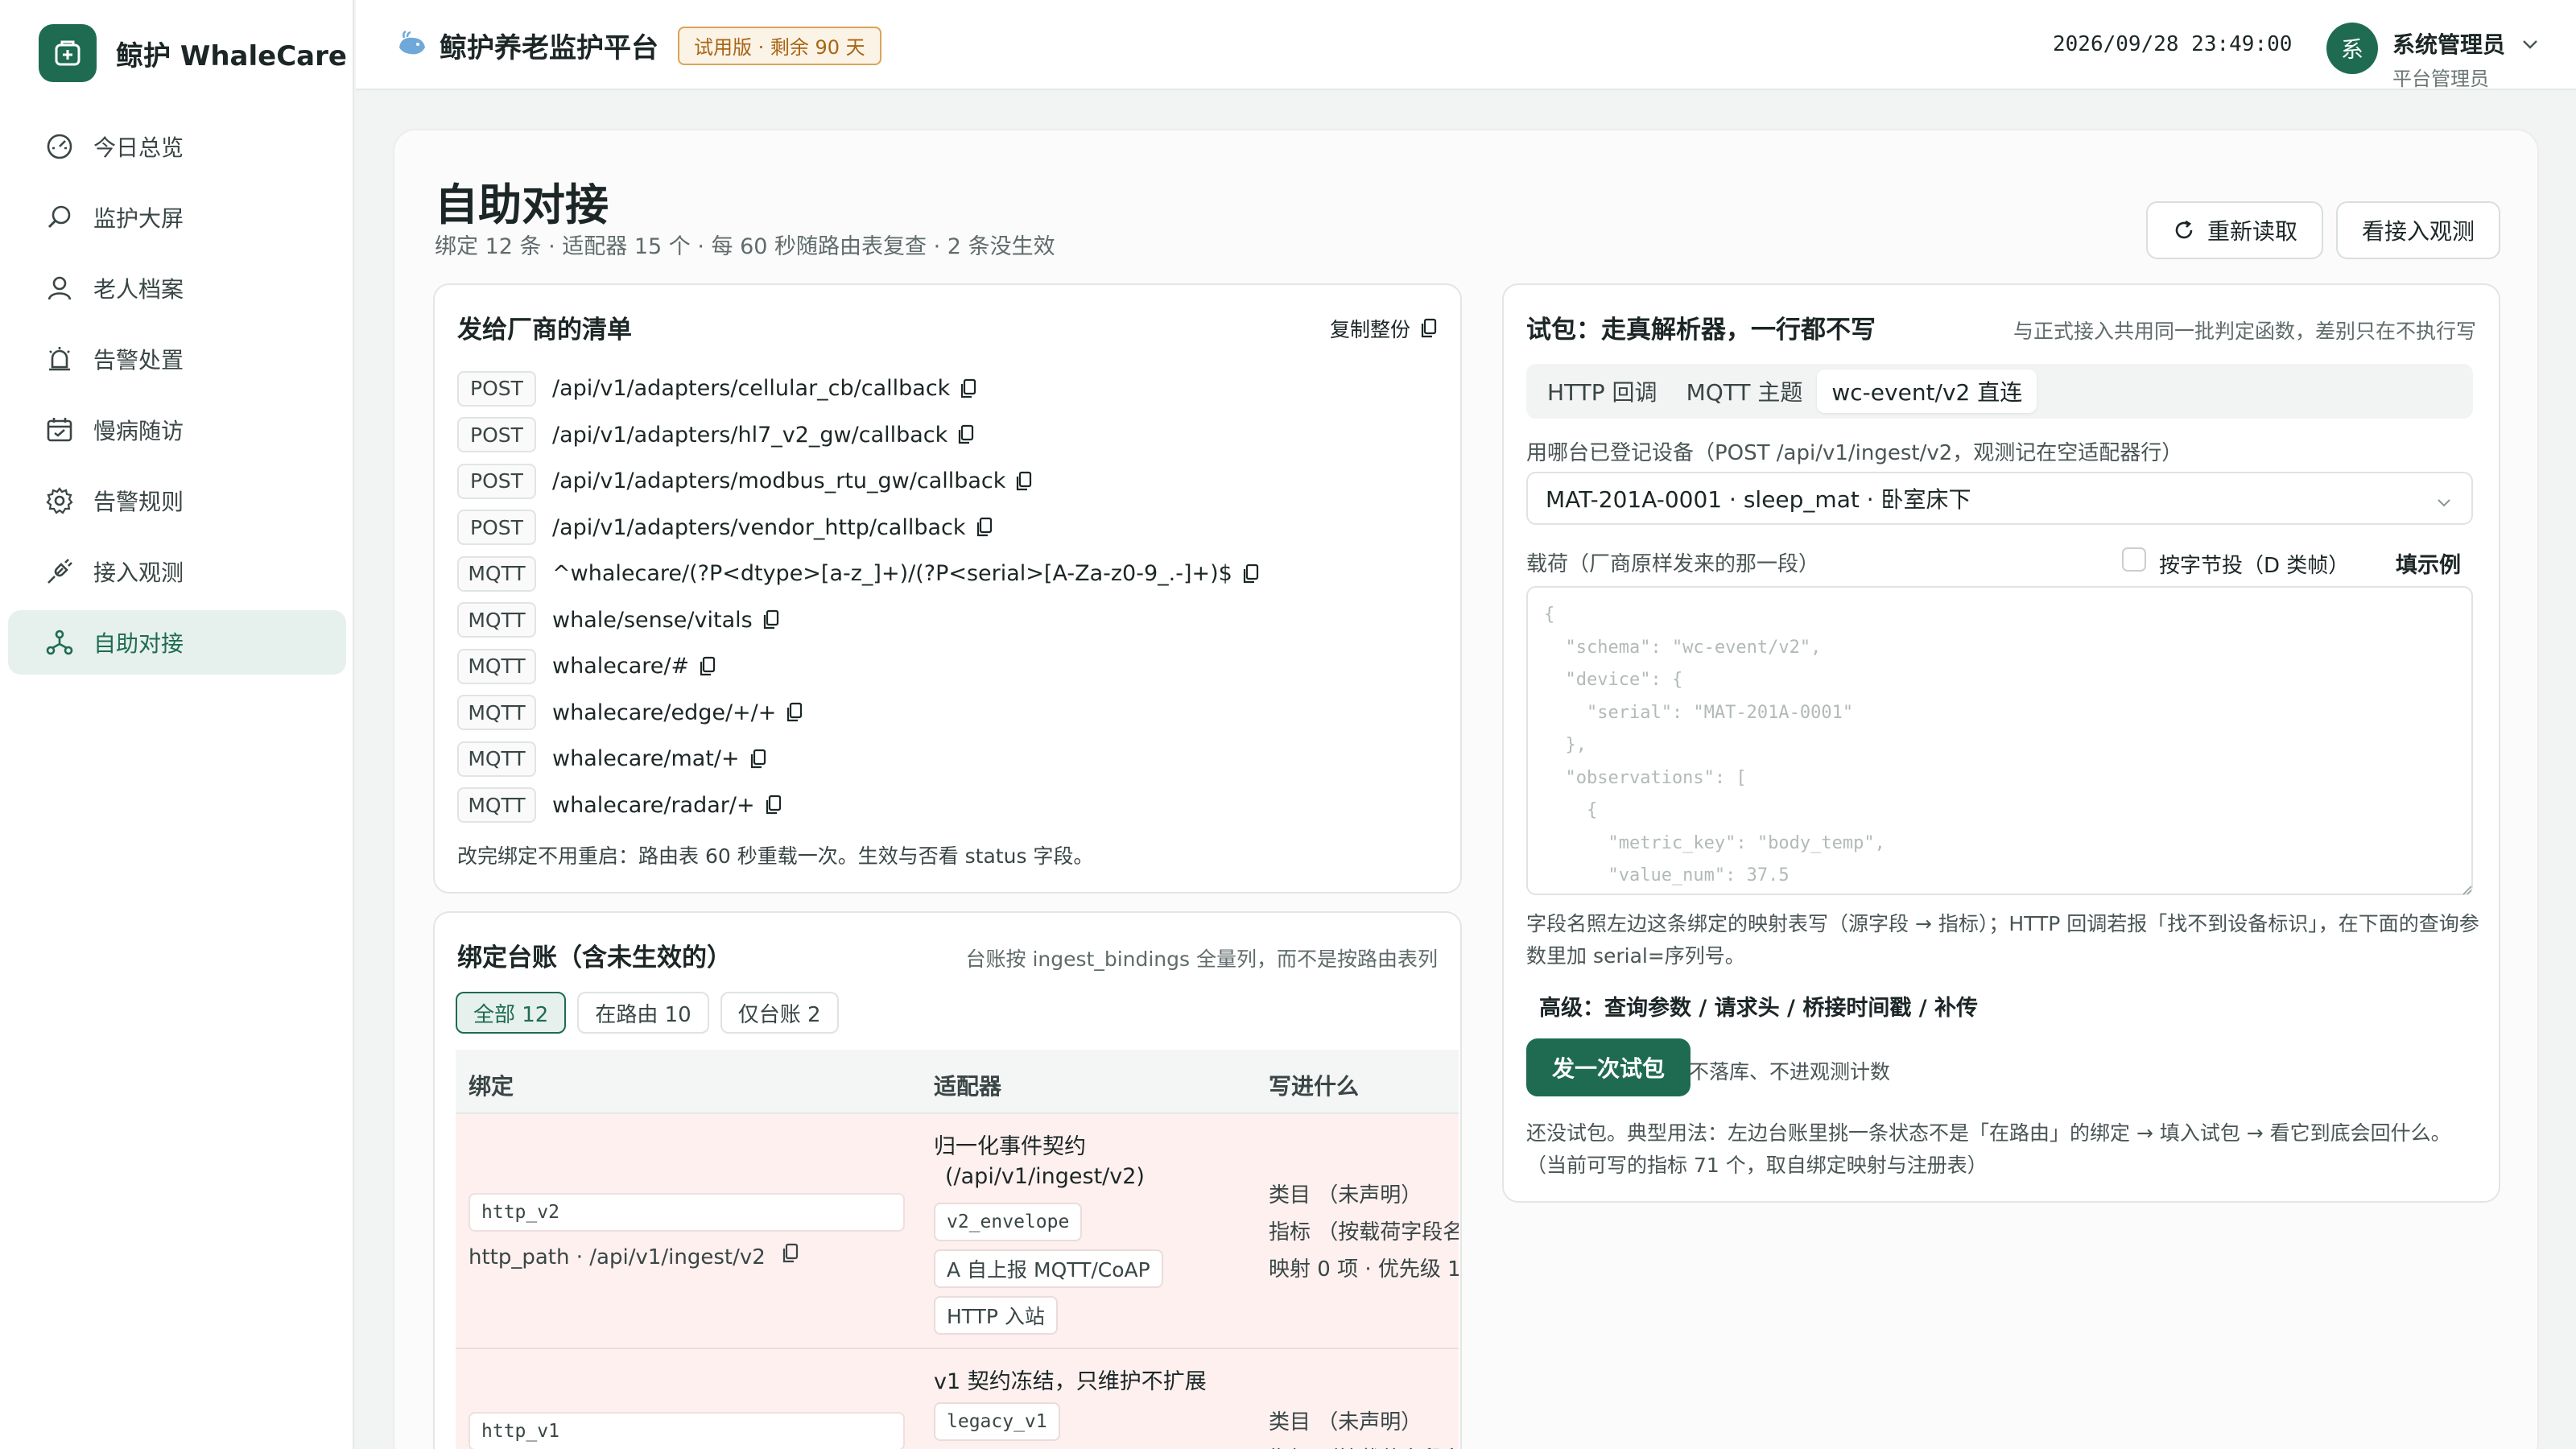 The image size is (2576, 1449). Describe the element at coordinates (59, 642) in the screenshot. I see `network-nodes-icon` at that location.